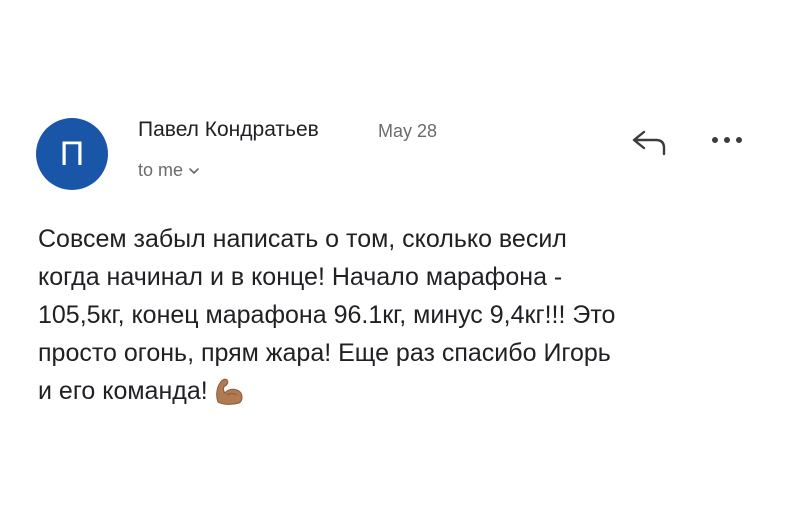 The width and height of the screenshot is (788, 514). I want to click on avatar: П, so click(72, 154).